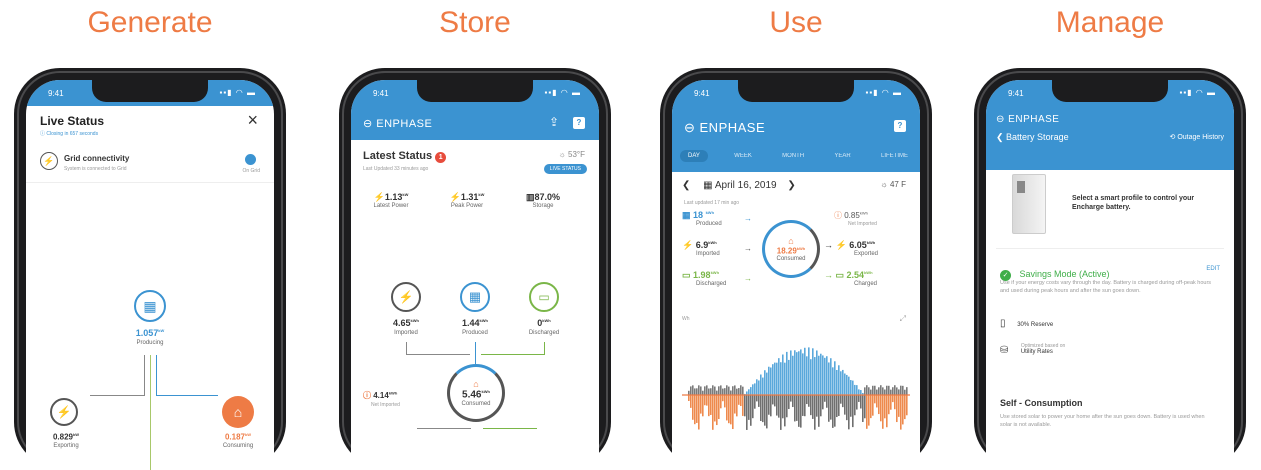 The height and width of the screenshot is (470, 1261). What do you see at coordinates (475, 353) in the screenshot?
I see `flow-line-blue` at bounding box center [475, 353].